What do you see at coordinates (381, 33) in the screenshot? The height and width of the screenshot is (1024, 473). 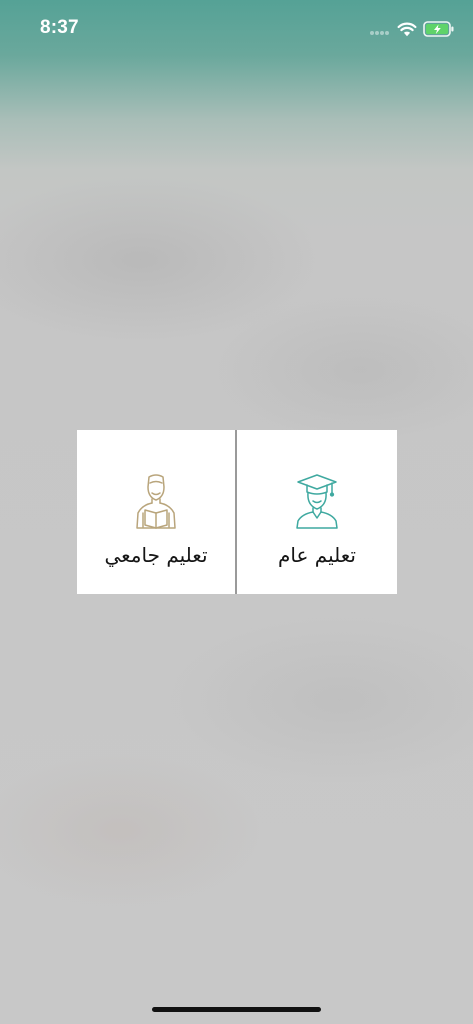 I see `cellular-signal-icon` at bounding box center [381, 33].